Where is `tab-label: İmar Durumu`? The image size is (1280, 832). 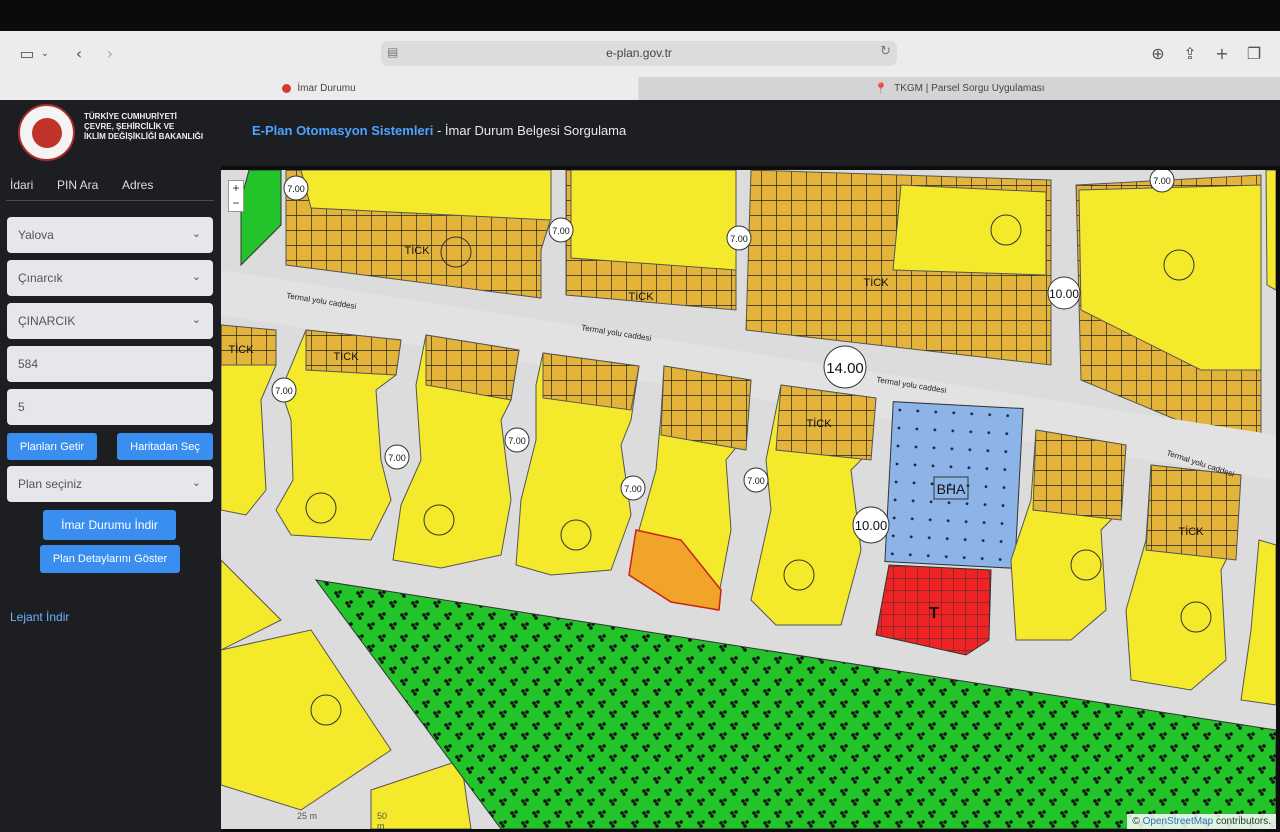 tab-label: İmar Durumu is located at coordinates (326, 88).